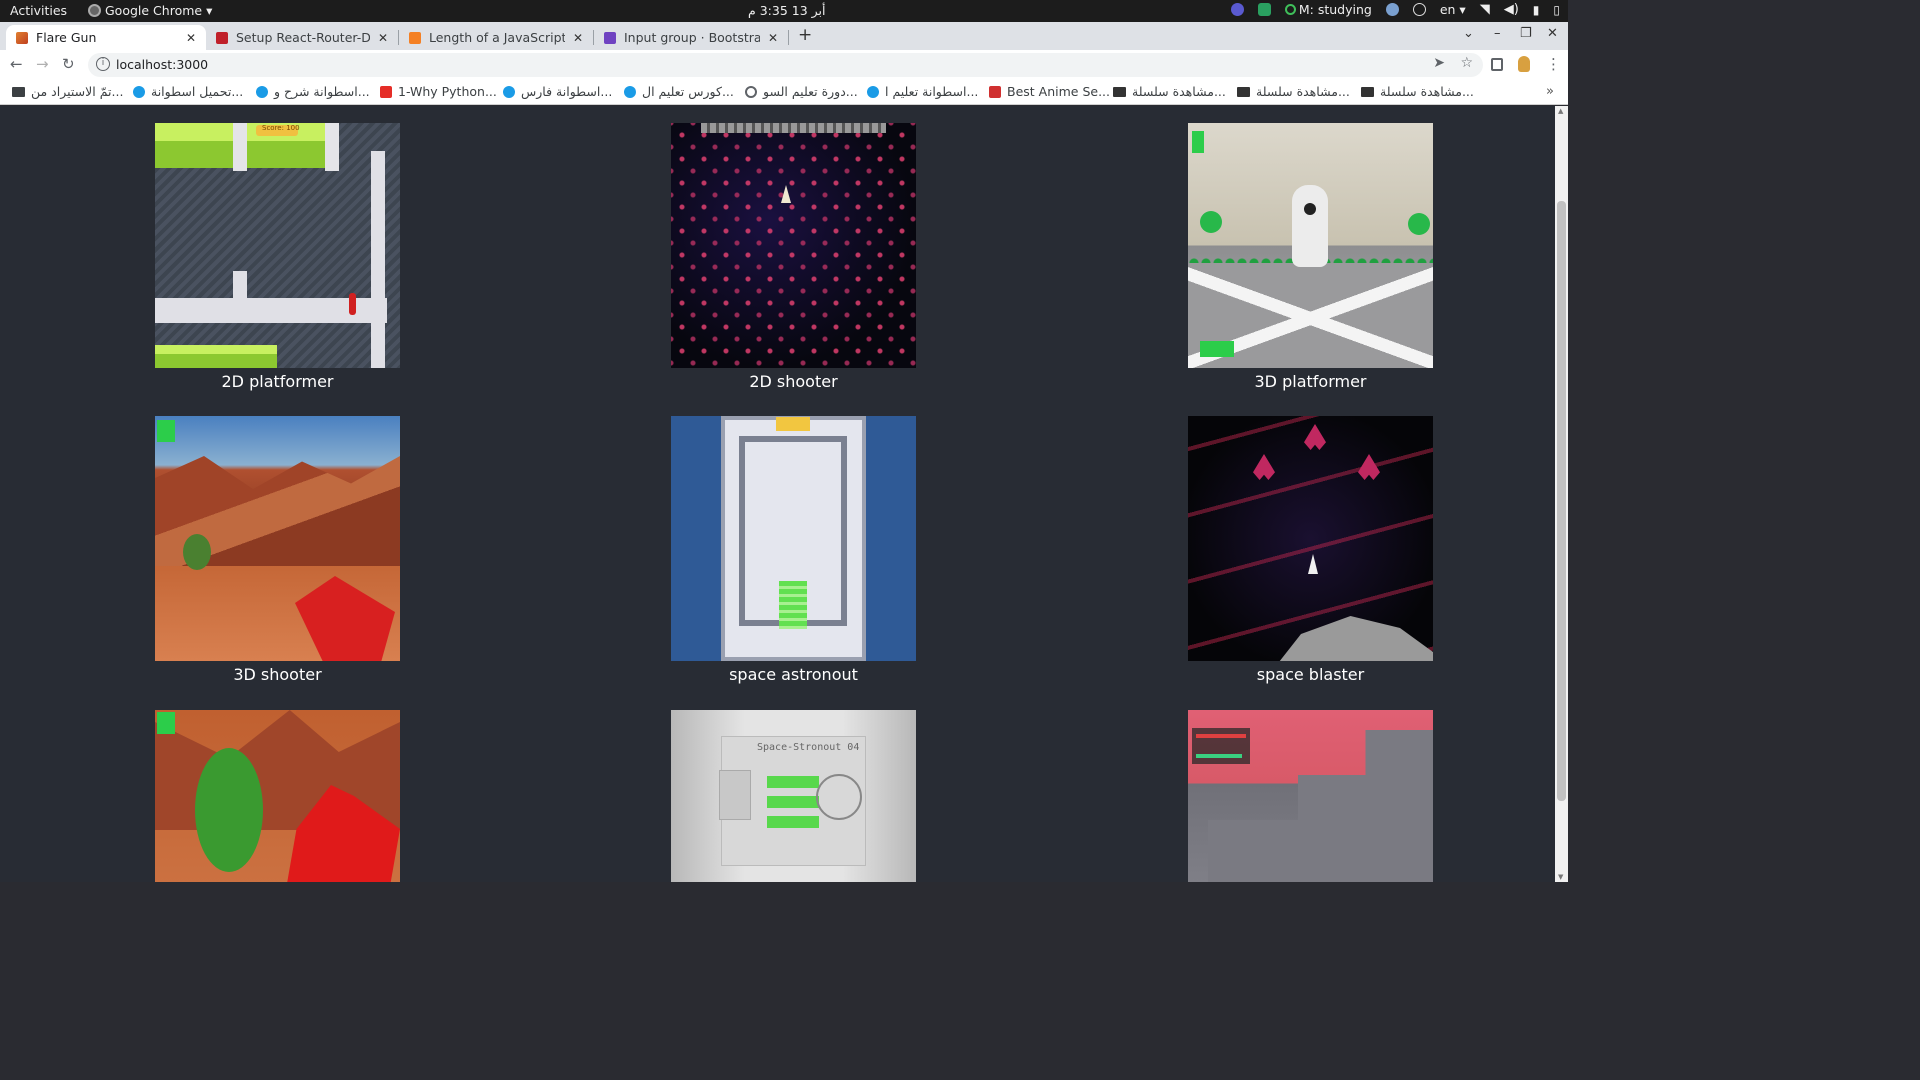 The height and width of the screenshot is (1080, 1920). I want to click on activities-button: Activities, so click(38, 10).